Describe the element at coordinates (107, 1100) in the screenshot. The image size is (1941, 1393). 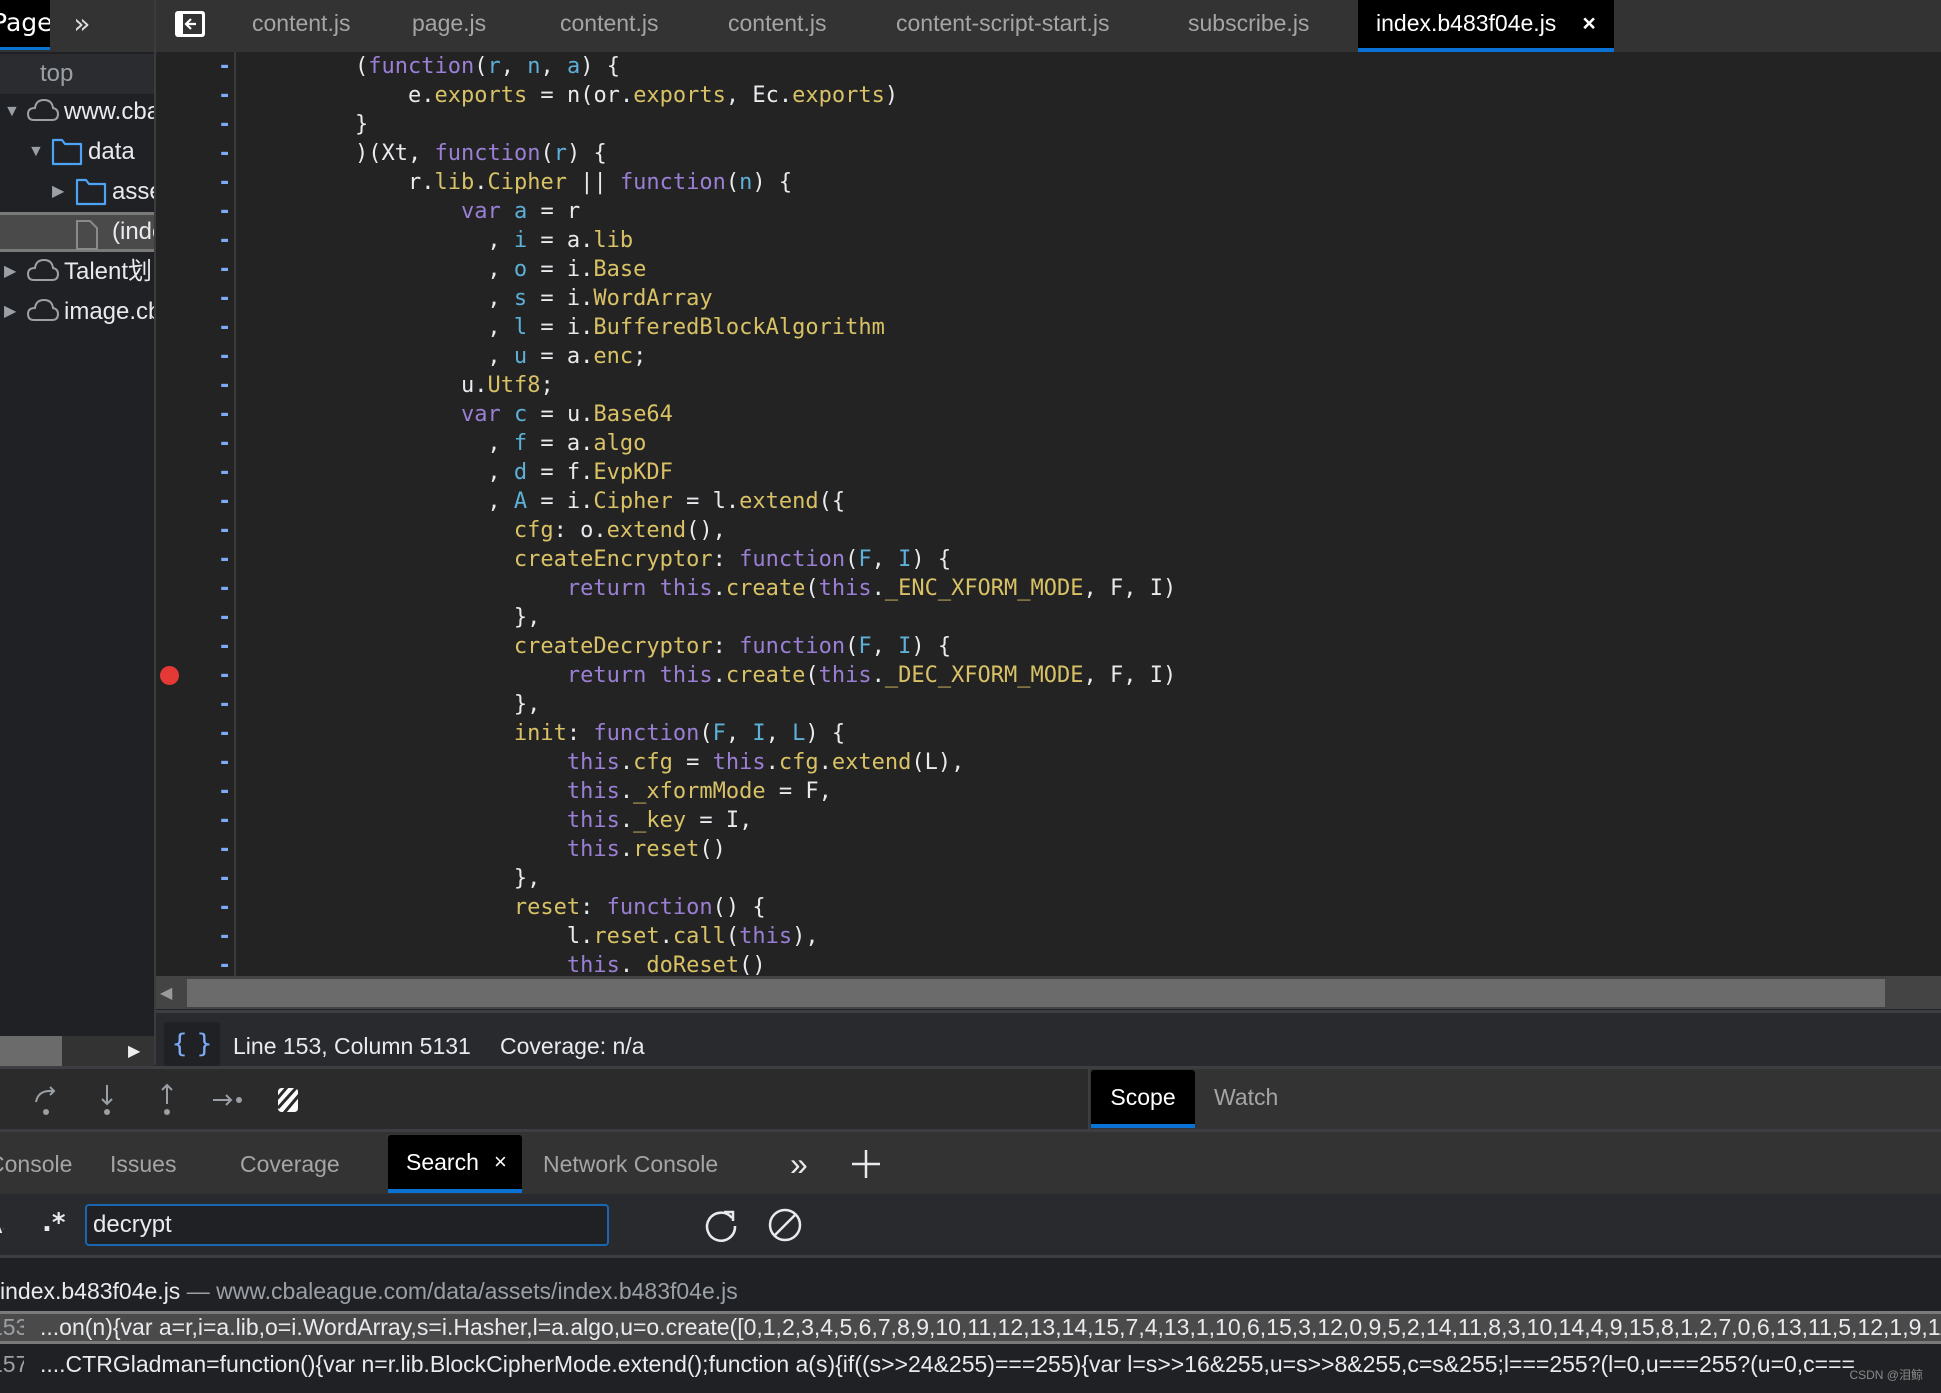
I see `step-into-button` at that location.